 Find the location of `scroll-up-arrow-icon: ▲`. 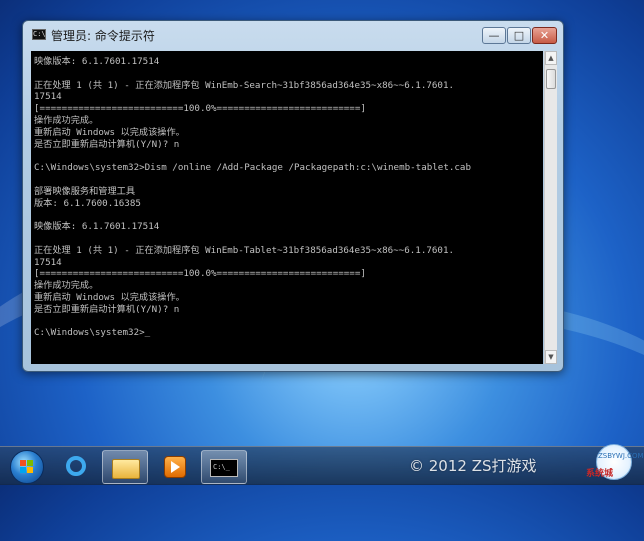

scroll-up-arrow-icon: ▲ is located at coordinates (551, 58).